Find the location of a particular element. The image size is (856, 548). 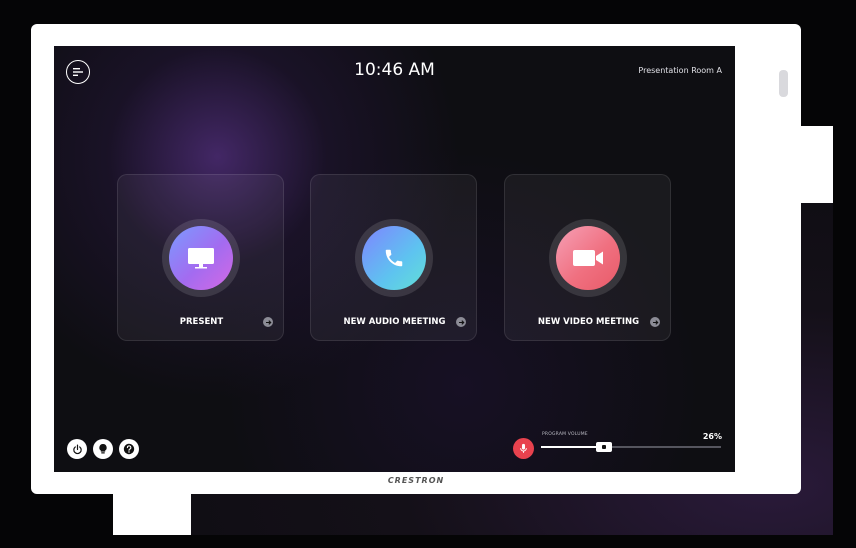

help-icon is located at coordinates (129, 449).